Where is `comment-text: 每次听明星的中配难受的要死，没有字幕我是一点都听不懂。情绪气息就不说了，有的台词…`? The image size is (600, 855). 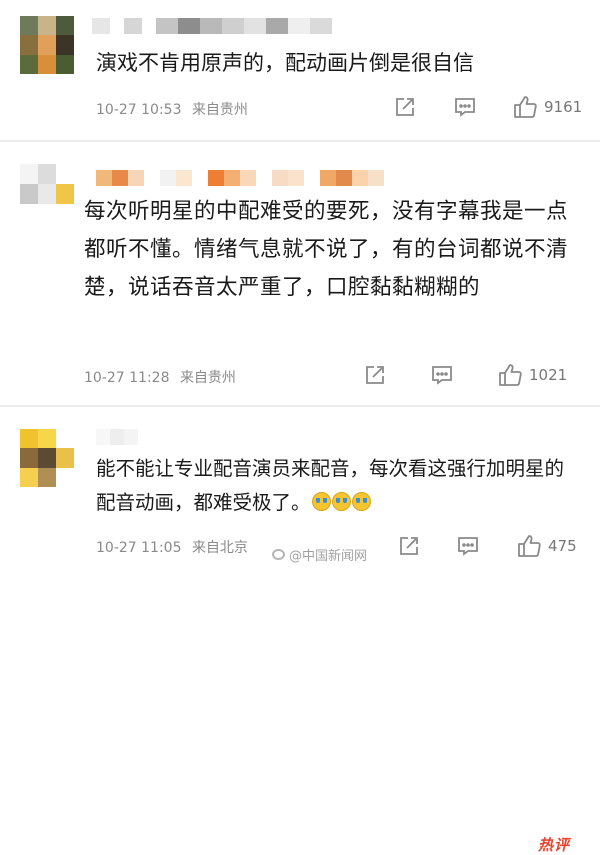 comment-text: 每次听明星的中配难受的要死，没有字幕我是一点都听不懂。情绪气息就不说了，有的台词… is located at coordinates (326, 249).